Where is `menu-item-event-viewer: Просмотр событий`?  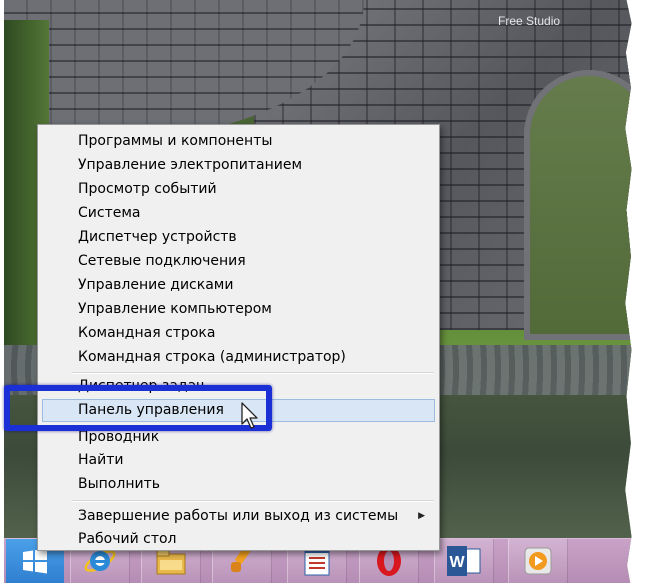
menu-item-event-viewer: Просмотр событий is located at coordinates (238, 189).